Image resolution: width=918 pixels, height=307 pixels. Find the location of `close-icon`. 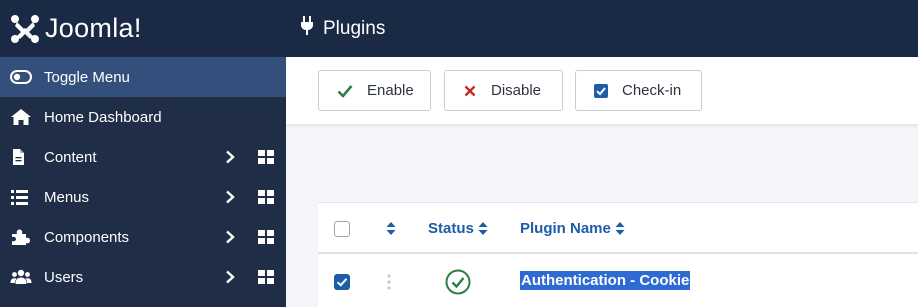

close-icon is located at coordinates (470, 91).